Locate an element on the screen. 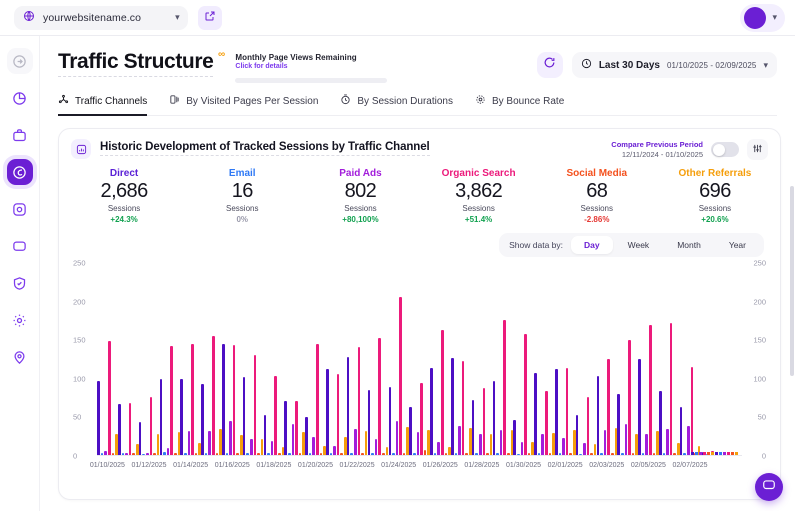  compare-toggle is located at coordinates (725, 149).